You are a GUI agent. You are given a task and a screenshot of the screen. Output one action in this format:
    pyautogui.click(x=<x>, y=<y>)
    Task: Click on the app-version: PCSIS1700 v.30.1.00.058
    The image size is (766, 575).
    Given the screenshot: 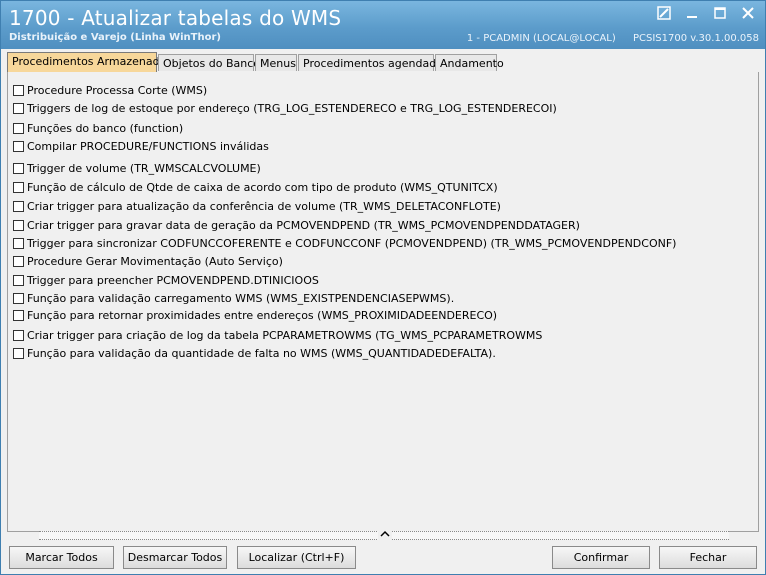 What is the action you would take?
    pyautogui.click(x=695, y=38)
    